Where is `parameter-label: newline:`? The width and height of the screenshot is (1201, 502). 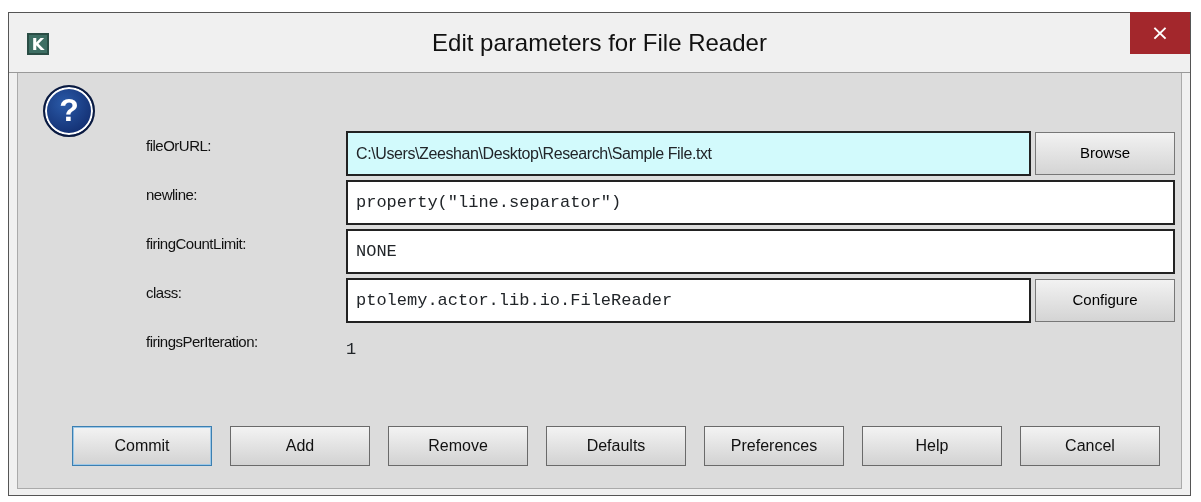 parameter-label: newline: is located at coordinates (172, 195).